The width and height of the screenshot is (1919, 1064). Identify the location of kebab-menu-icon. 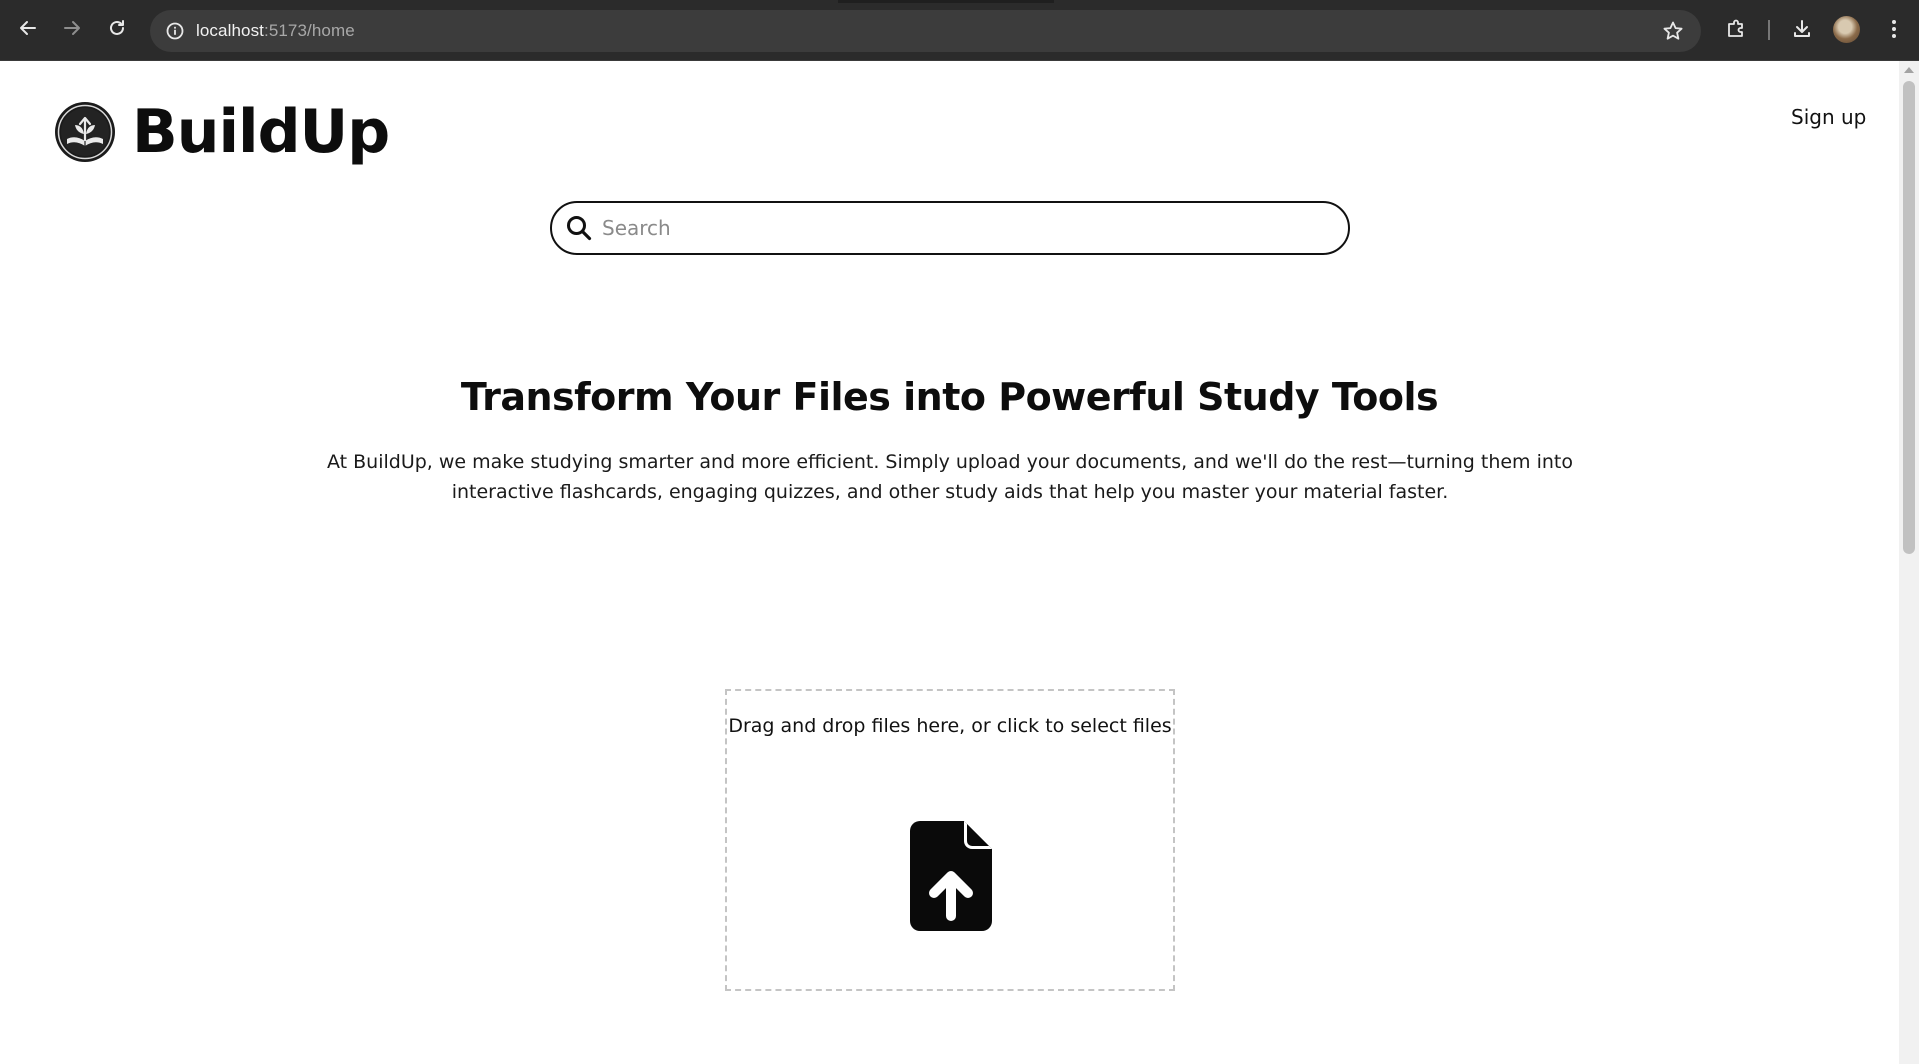
(1894, 29).